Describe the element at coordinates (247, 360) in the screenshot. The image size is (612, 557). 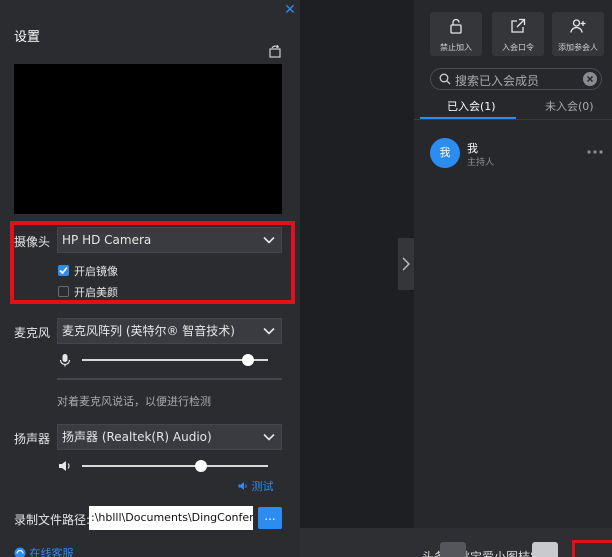
I see `microphone-slider-thumb` at that location.